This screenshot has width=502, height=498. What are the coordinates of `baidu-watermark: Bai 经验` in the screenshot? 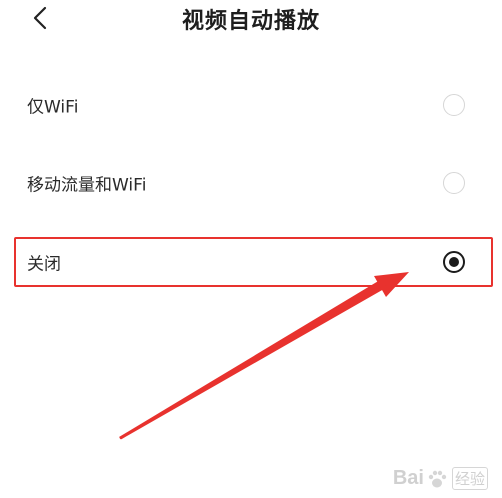 It's located at (440, 478).